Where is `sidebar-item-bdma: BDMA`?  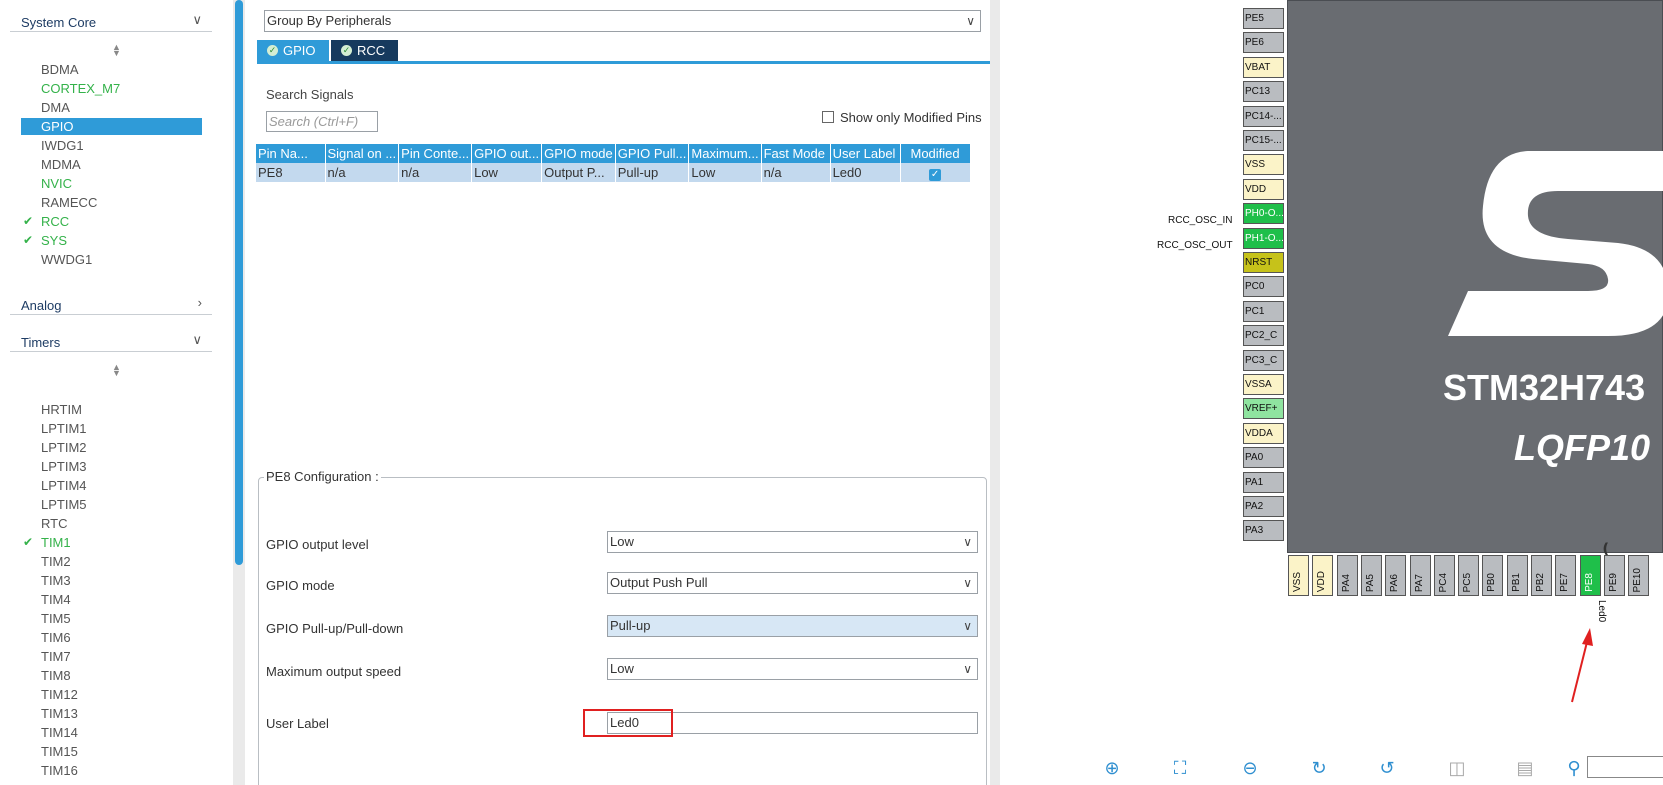
sidebar-item-bdma: BDMA is located at coordinates (111, 69).